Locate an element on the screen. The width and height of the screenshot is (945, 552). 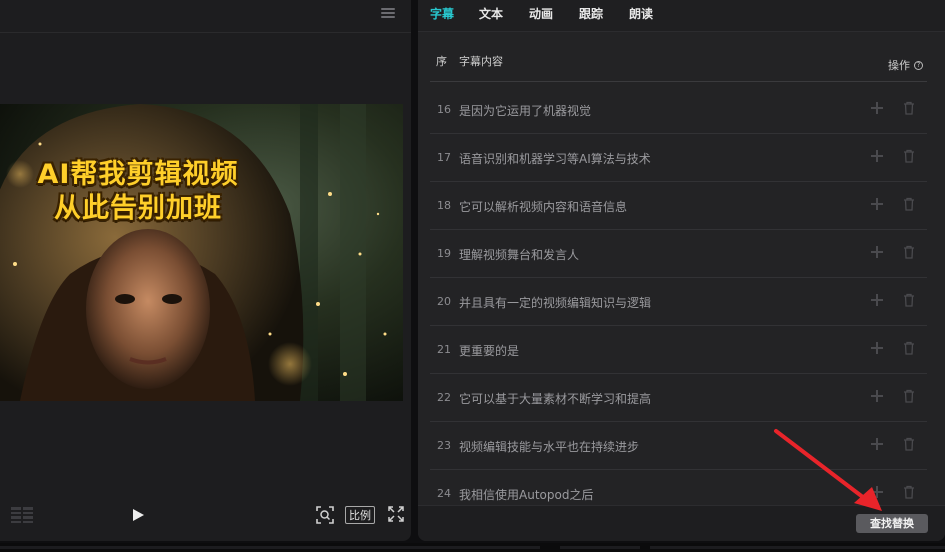
column-index-label: 序 is located at coordinates (441, 61).